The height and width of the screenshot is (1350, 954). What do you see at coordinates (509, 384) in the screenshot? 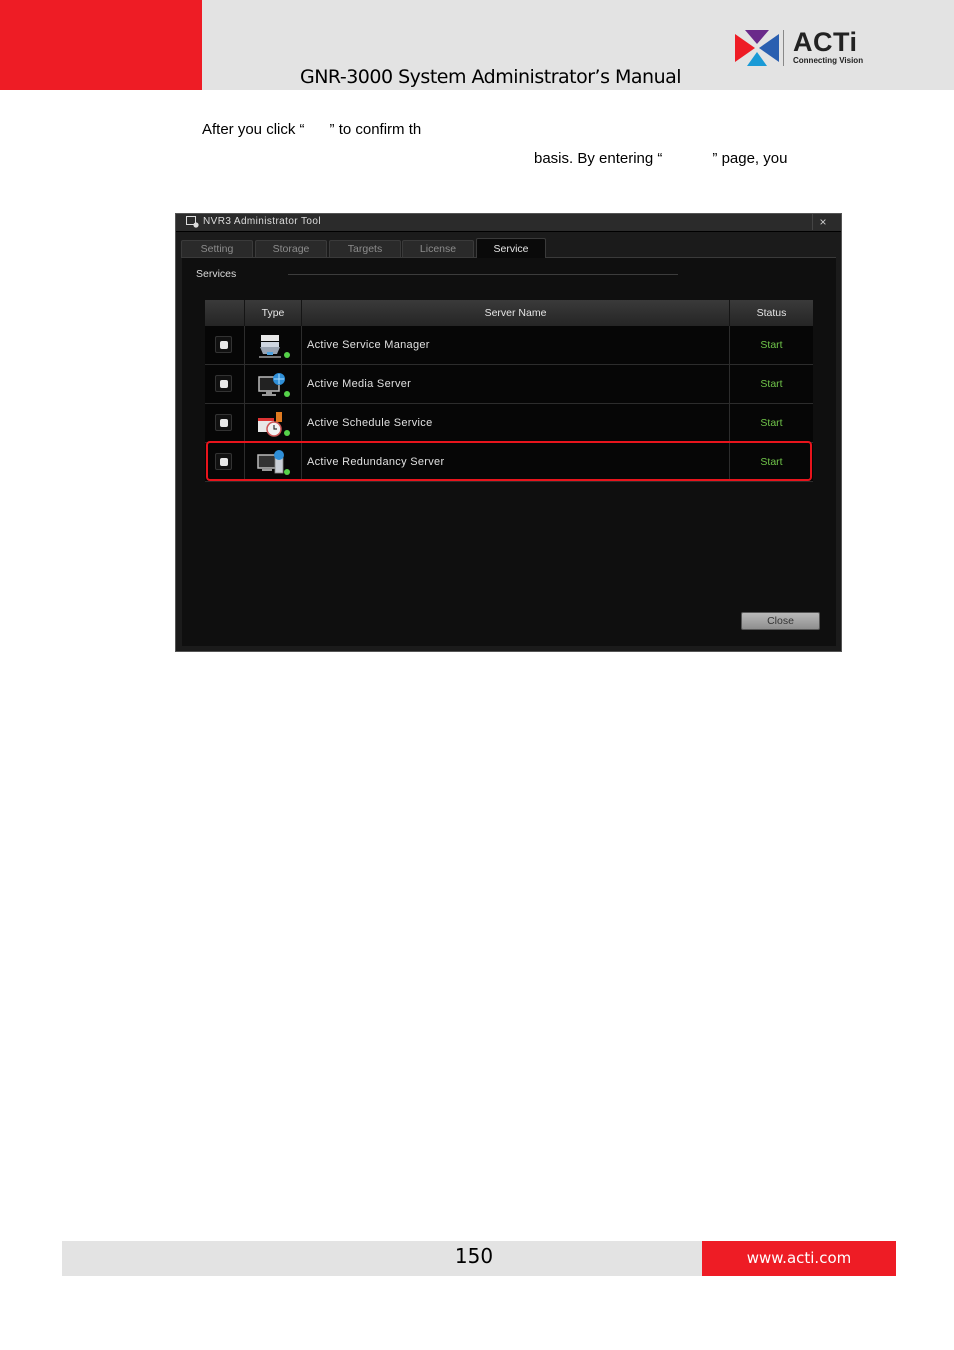
I see `table-row: Active Media Server Start` at bounding box center [509, 384].